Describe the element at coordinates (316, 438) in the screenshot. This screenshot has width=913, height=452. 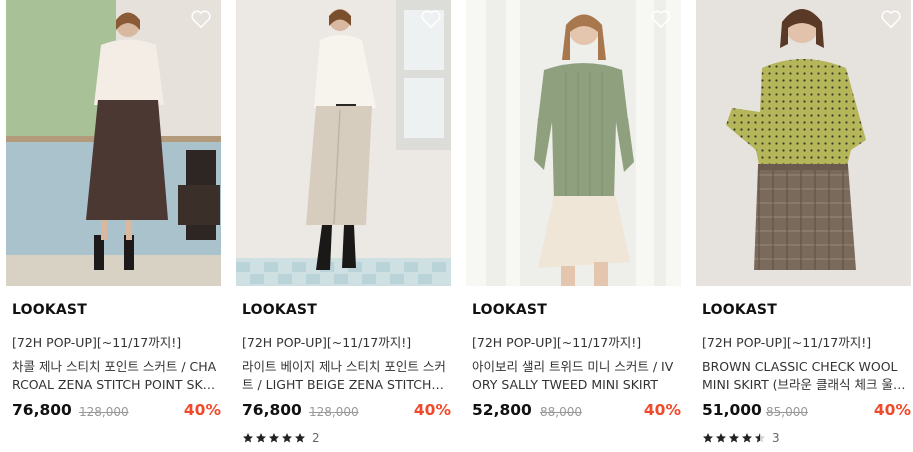
I see `review-count: 2` at that location.